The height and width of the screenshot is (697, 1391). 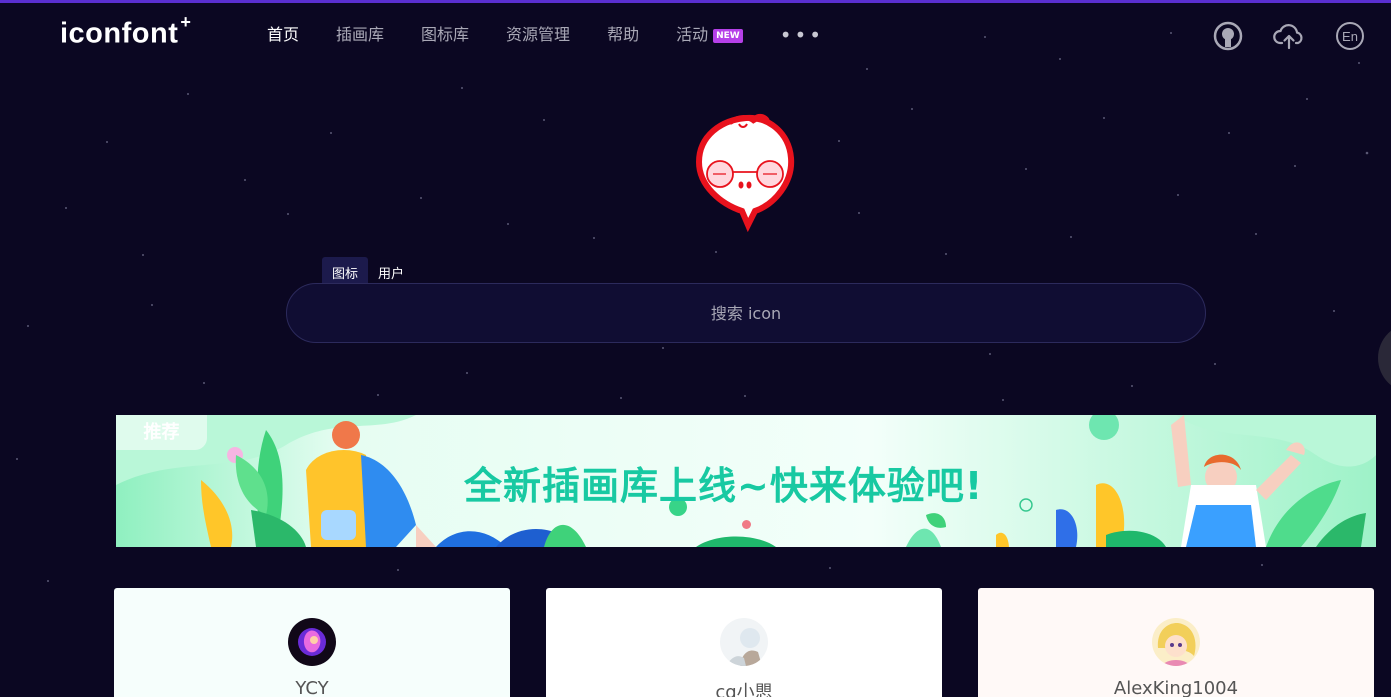 I want to click on user-name: cq小愳, so click(x=744, y=689).